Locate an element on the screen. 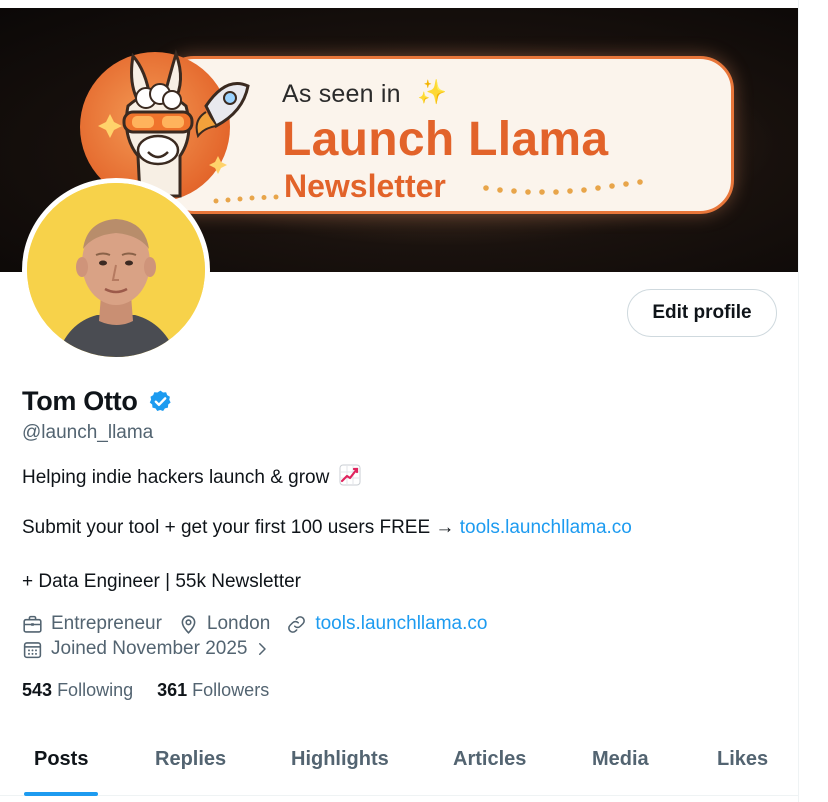 This screenshot has width=828, height=802. bio-line: Helping indie hackers launch & grow is located at coordinates (191, 476).